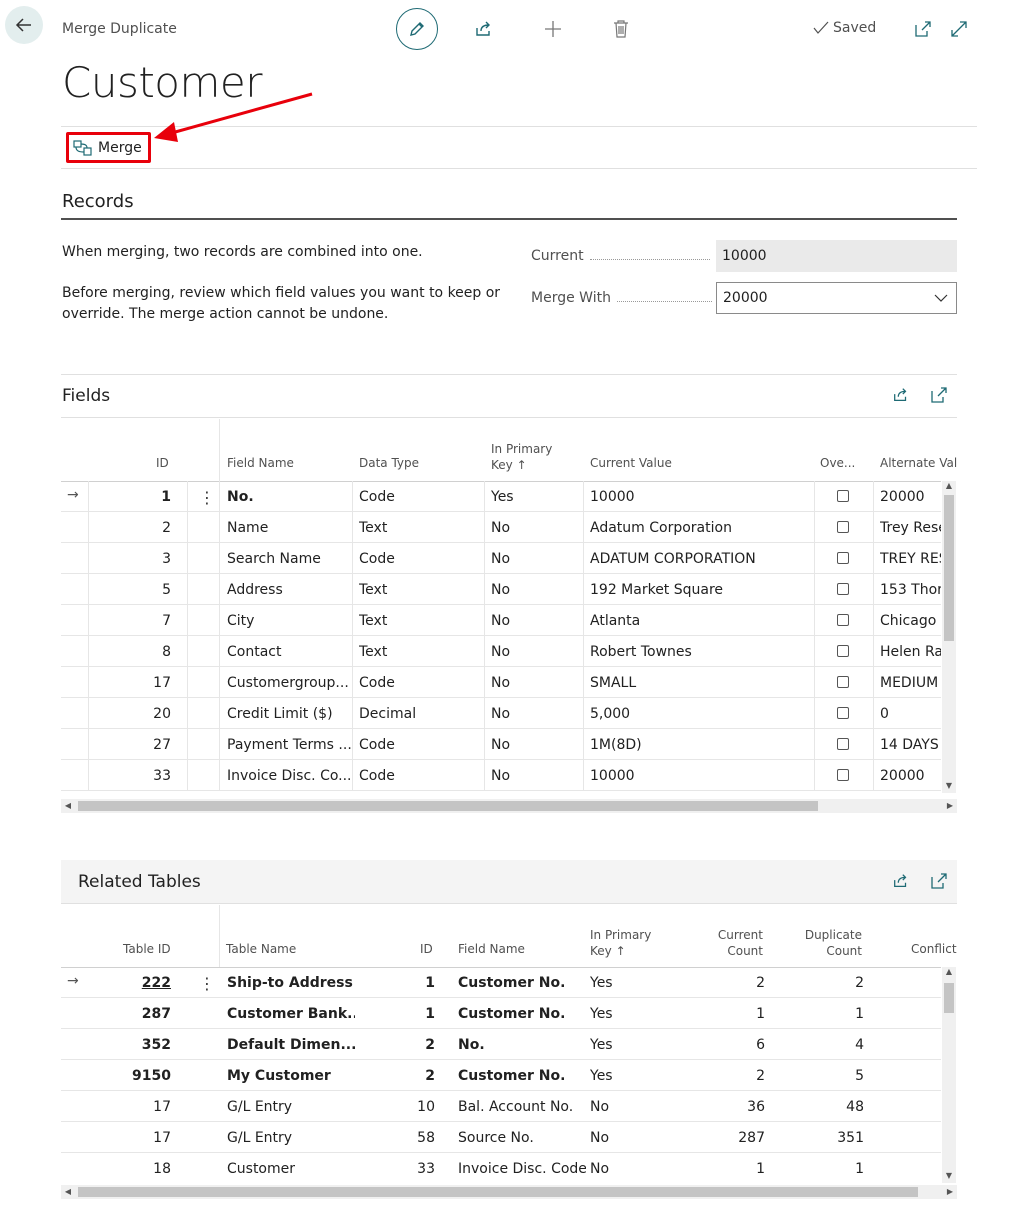  I want to click on col-header-current-value: Current Value, so click(631, 463).